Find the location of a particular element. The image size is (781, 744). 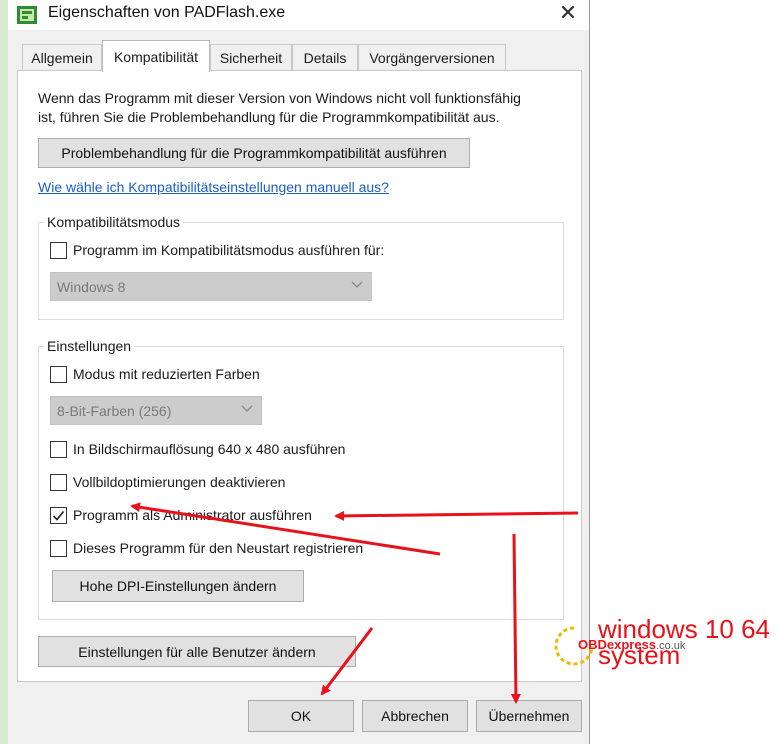

tab-kompatibilitaet: Kompatibilität is located at coordinates (156, 56).